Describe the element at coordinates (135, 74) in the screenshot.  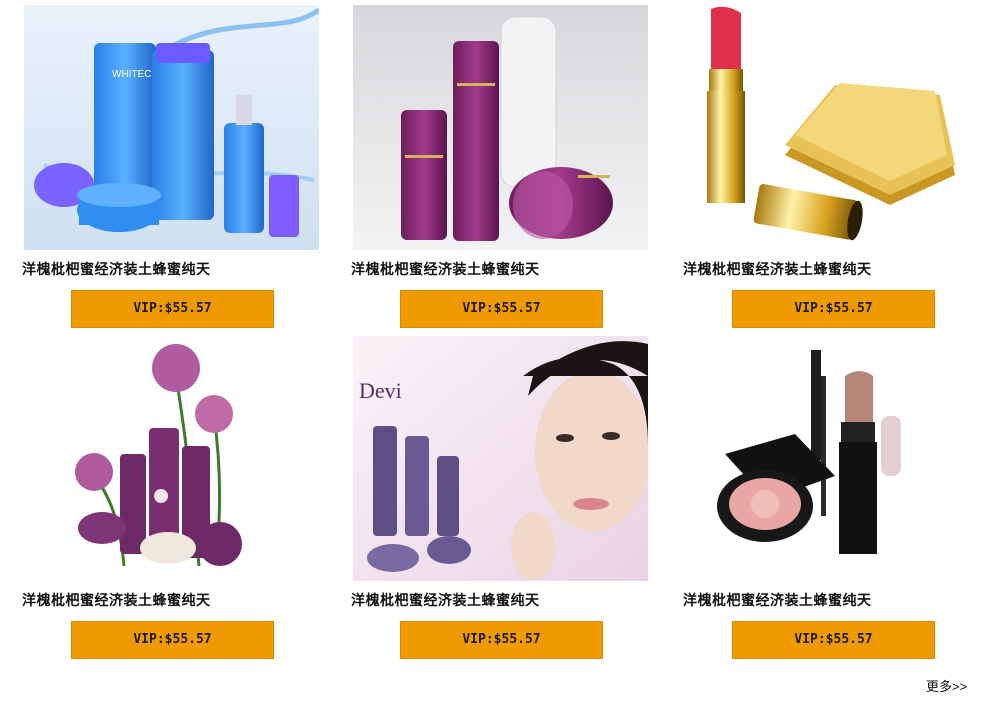
I see `whitech-brand-text: WHITECH` at that location.